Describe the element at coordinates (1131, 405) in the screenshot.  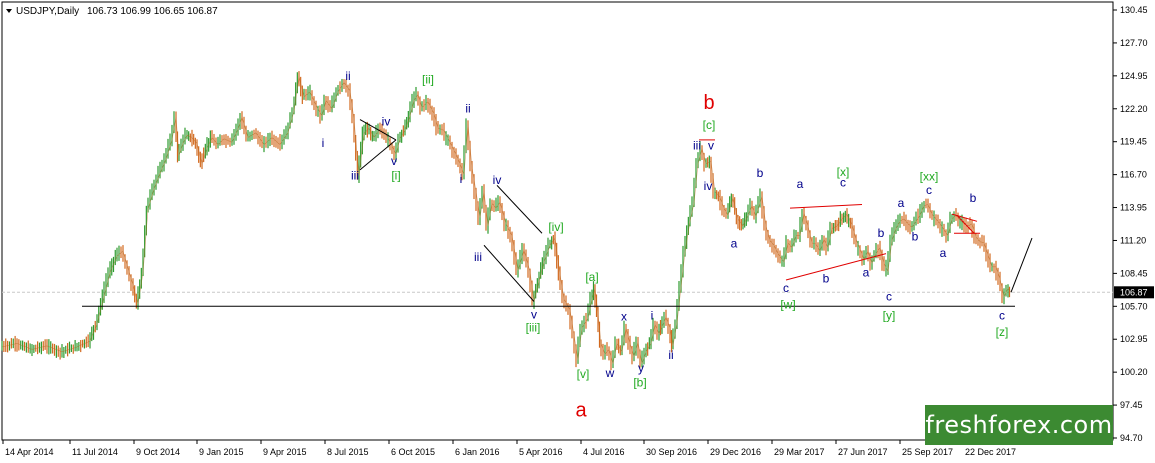
I see `y-tick-label: 97.45` at that location.